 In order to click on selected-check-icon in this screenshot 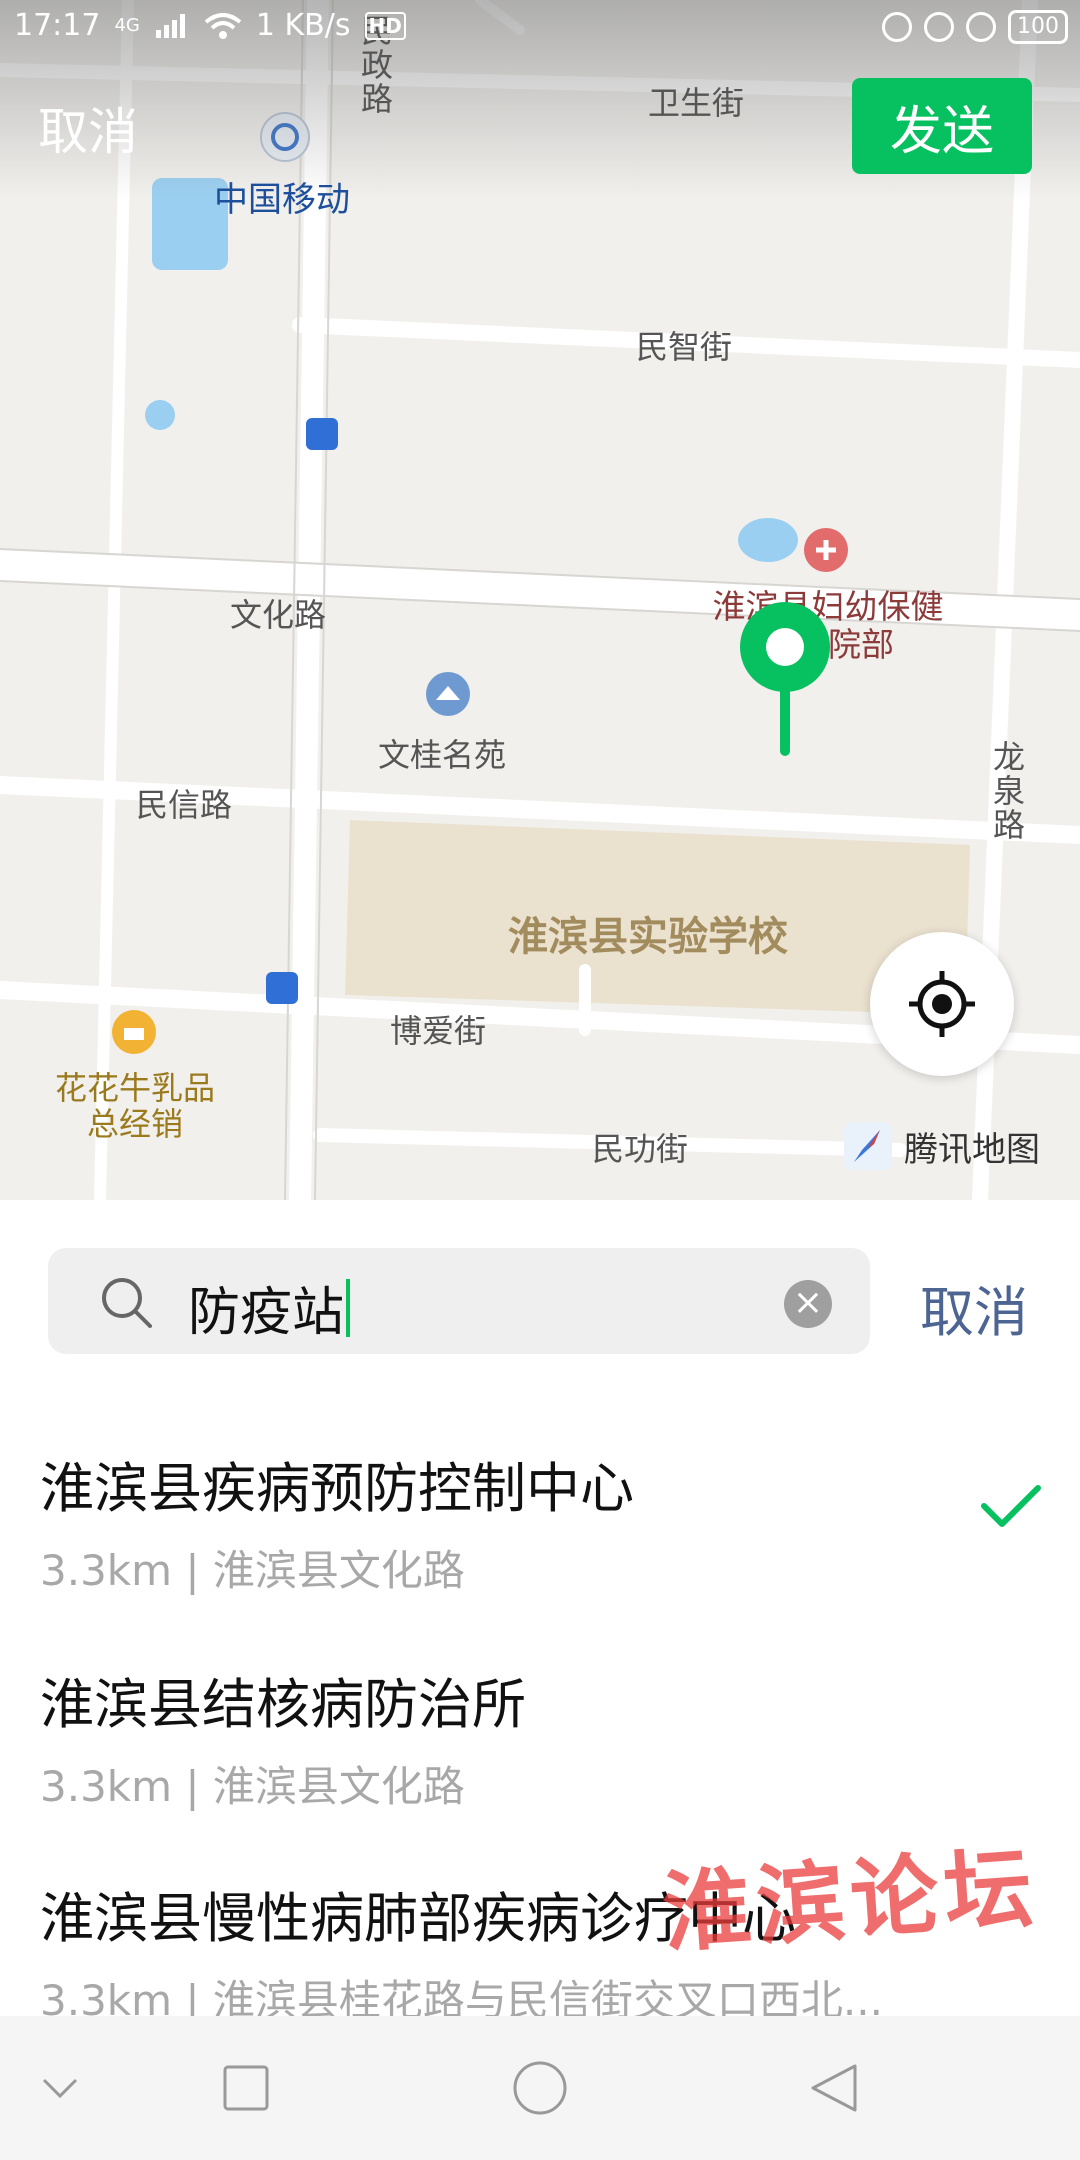, I will do `click(1011, 1506)`.